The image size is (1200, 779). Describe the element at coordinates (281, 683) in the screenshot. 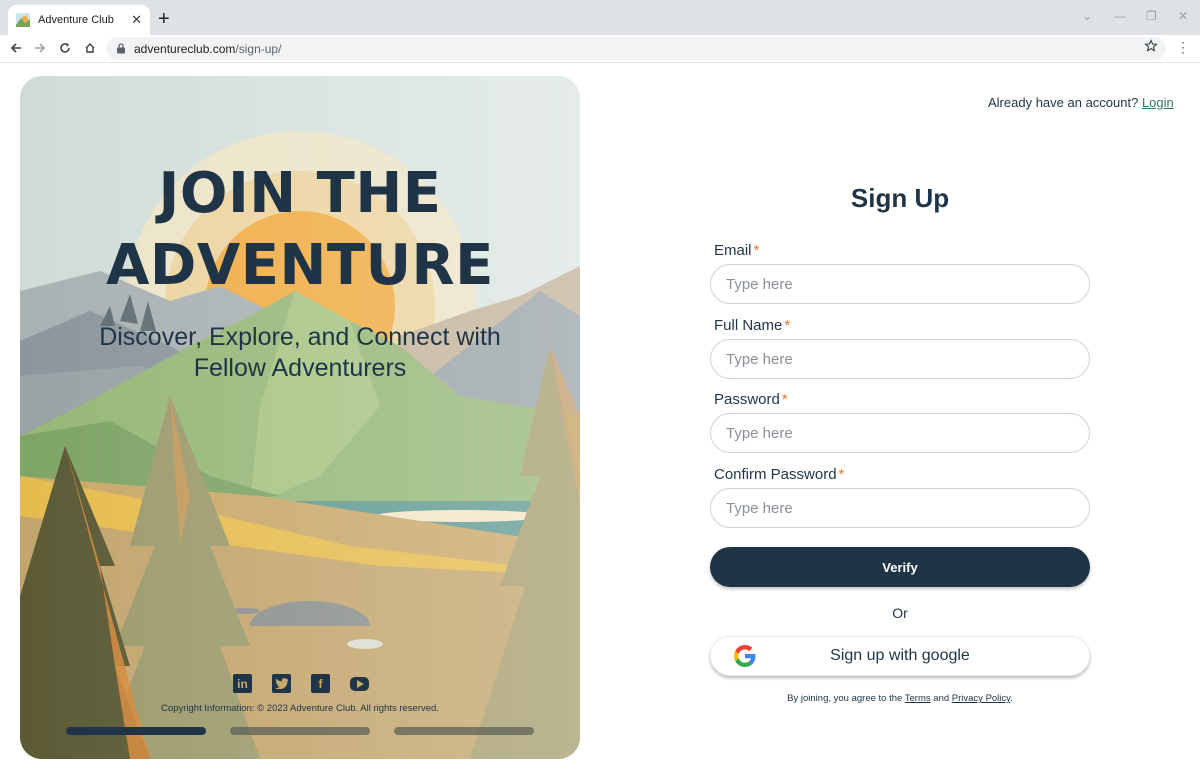

I see `twitter-icon` at that location.